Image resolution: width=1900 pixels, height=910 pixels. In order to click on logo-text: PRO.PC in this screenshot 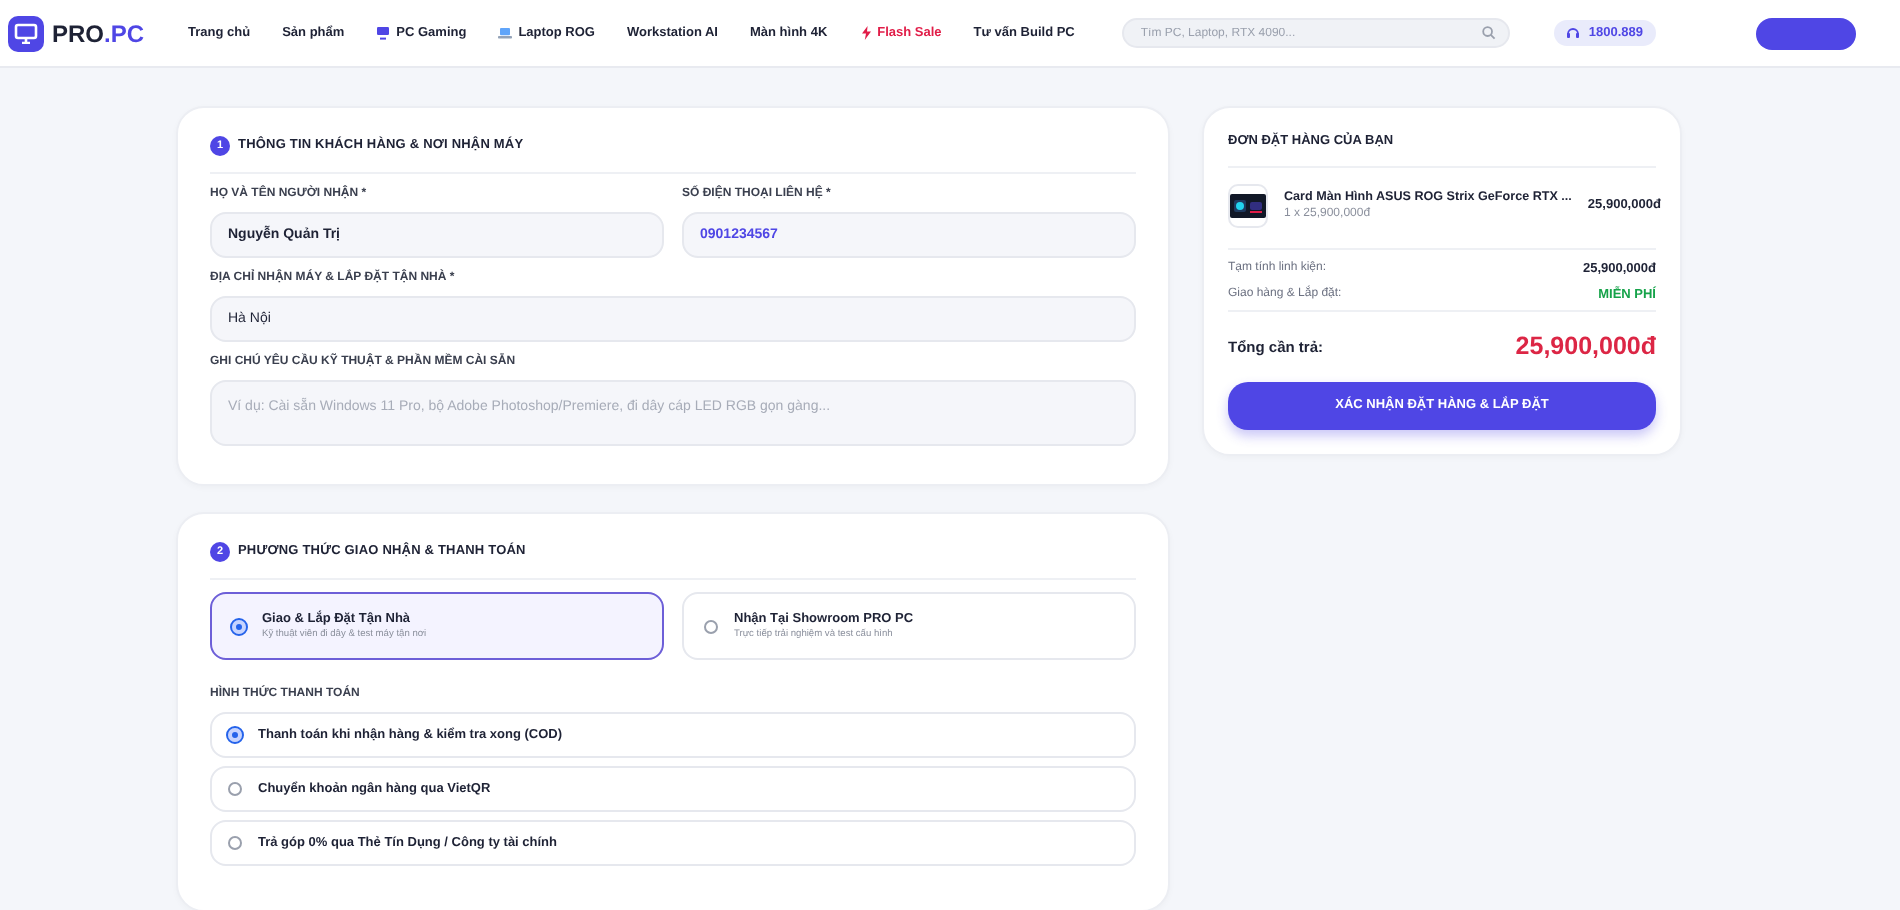, I will do `click(98, 33)`.